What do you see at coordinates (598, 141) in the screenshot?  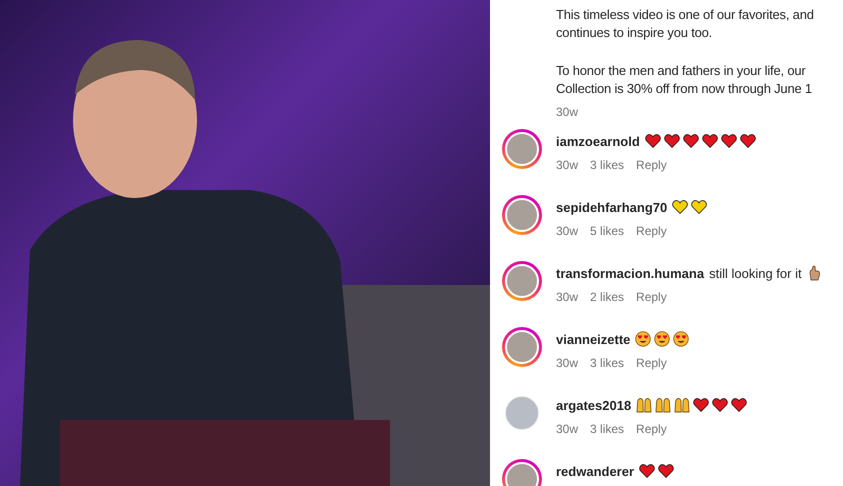 I see `username-link: iamzoearnold` at bounding box center [598, 141].